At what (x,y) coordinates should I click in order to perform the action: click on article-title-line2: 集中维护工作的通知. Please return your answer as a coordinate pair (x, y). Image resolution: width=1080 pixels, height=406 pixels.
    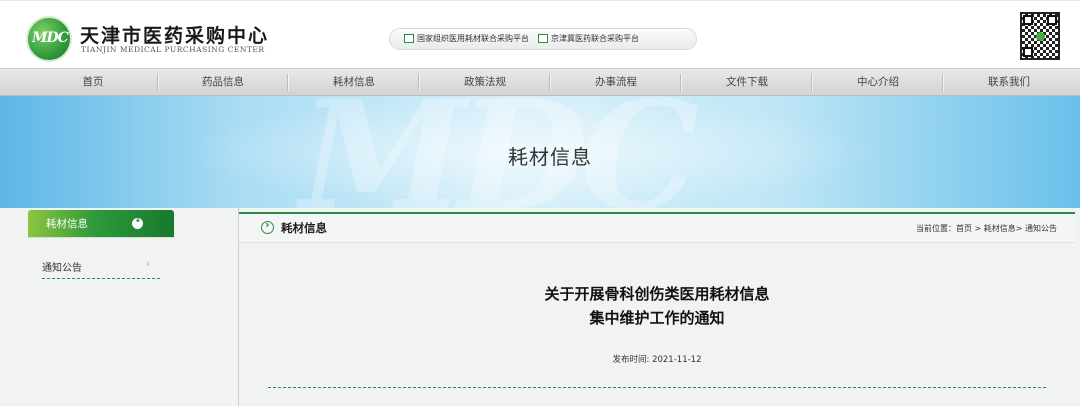
    Looking at the image, I should click on (657, 318).